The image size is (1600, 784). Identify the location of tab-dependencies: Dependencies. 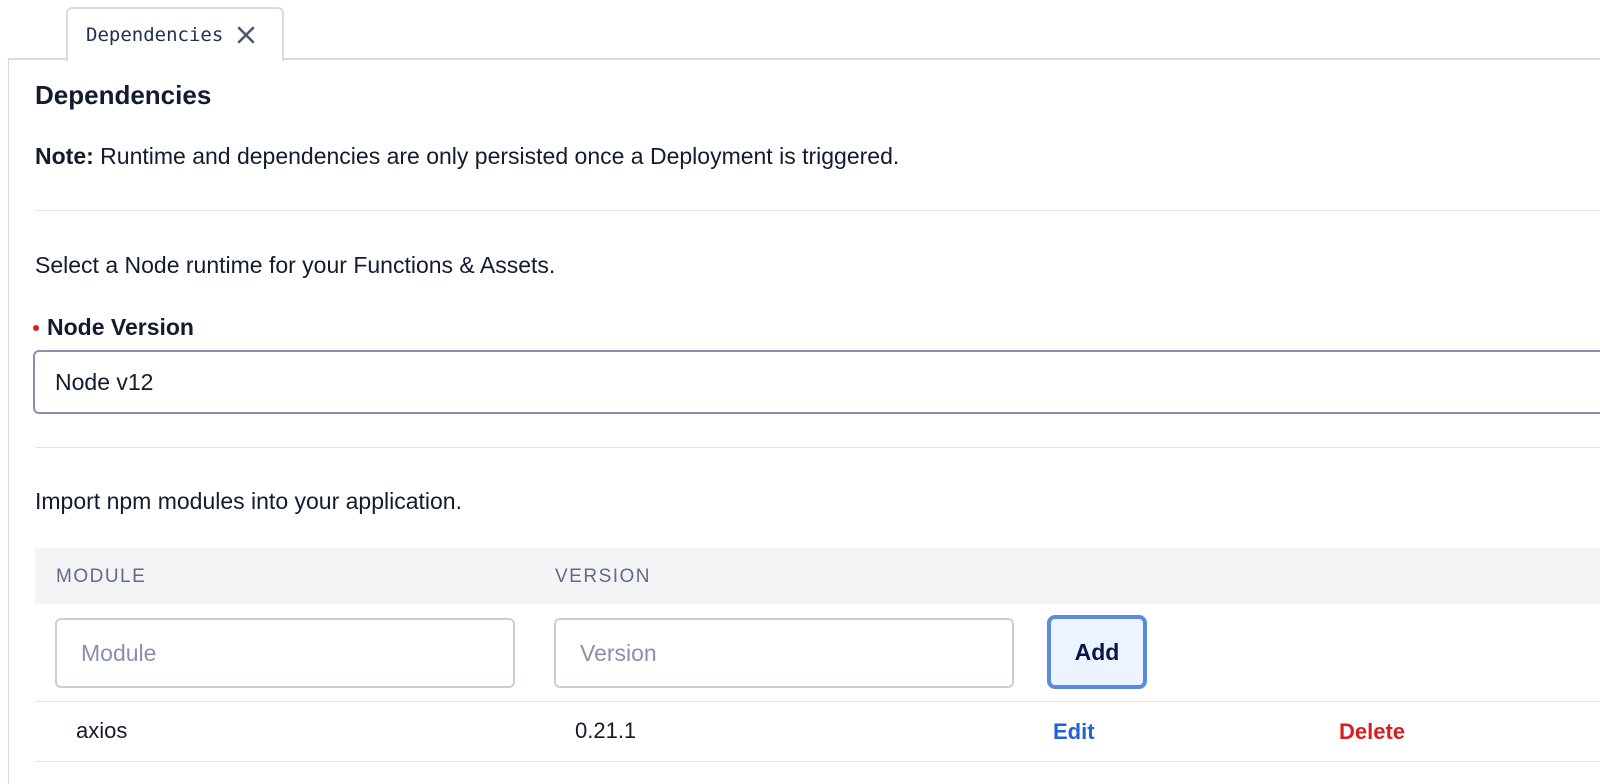
(175, 34).